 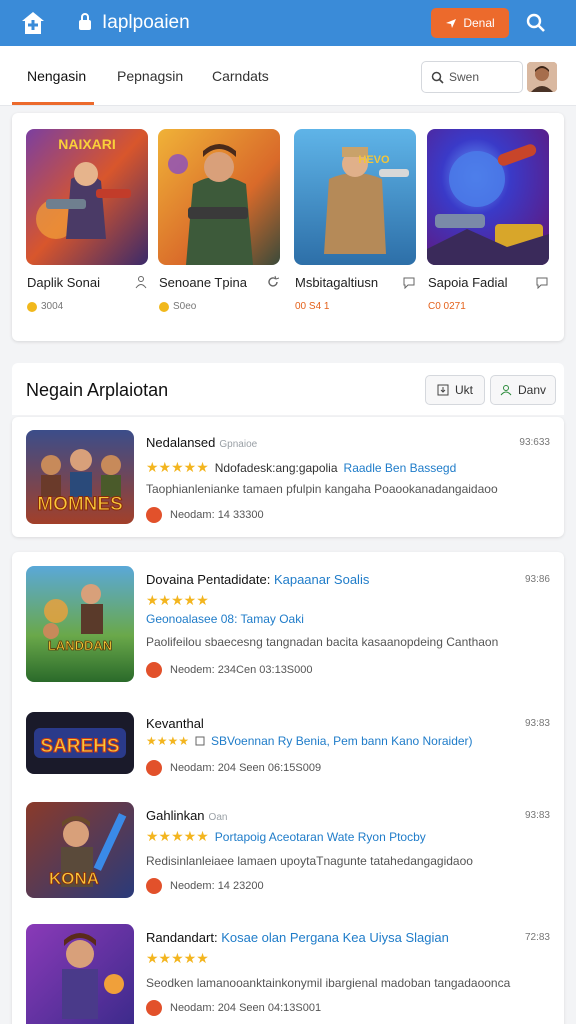 I want to click on app-subtitle-link: Raadle Ben Bassegd, so click(x=400, y=468).